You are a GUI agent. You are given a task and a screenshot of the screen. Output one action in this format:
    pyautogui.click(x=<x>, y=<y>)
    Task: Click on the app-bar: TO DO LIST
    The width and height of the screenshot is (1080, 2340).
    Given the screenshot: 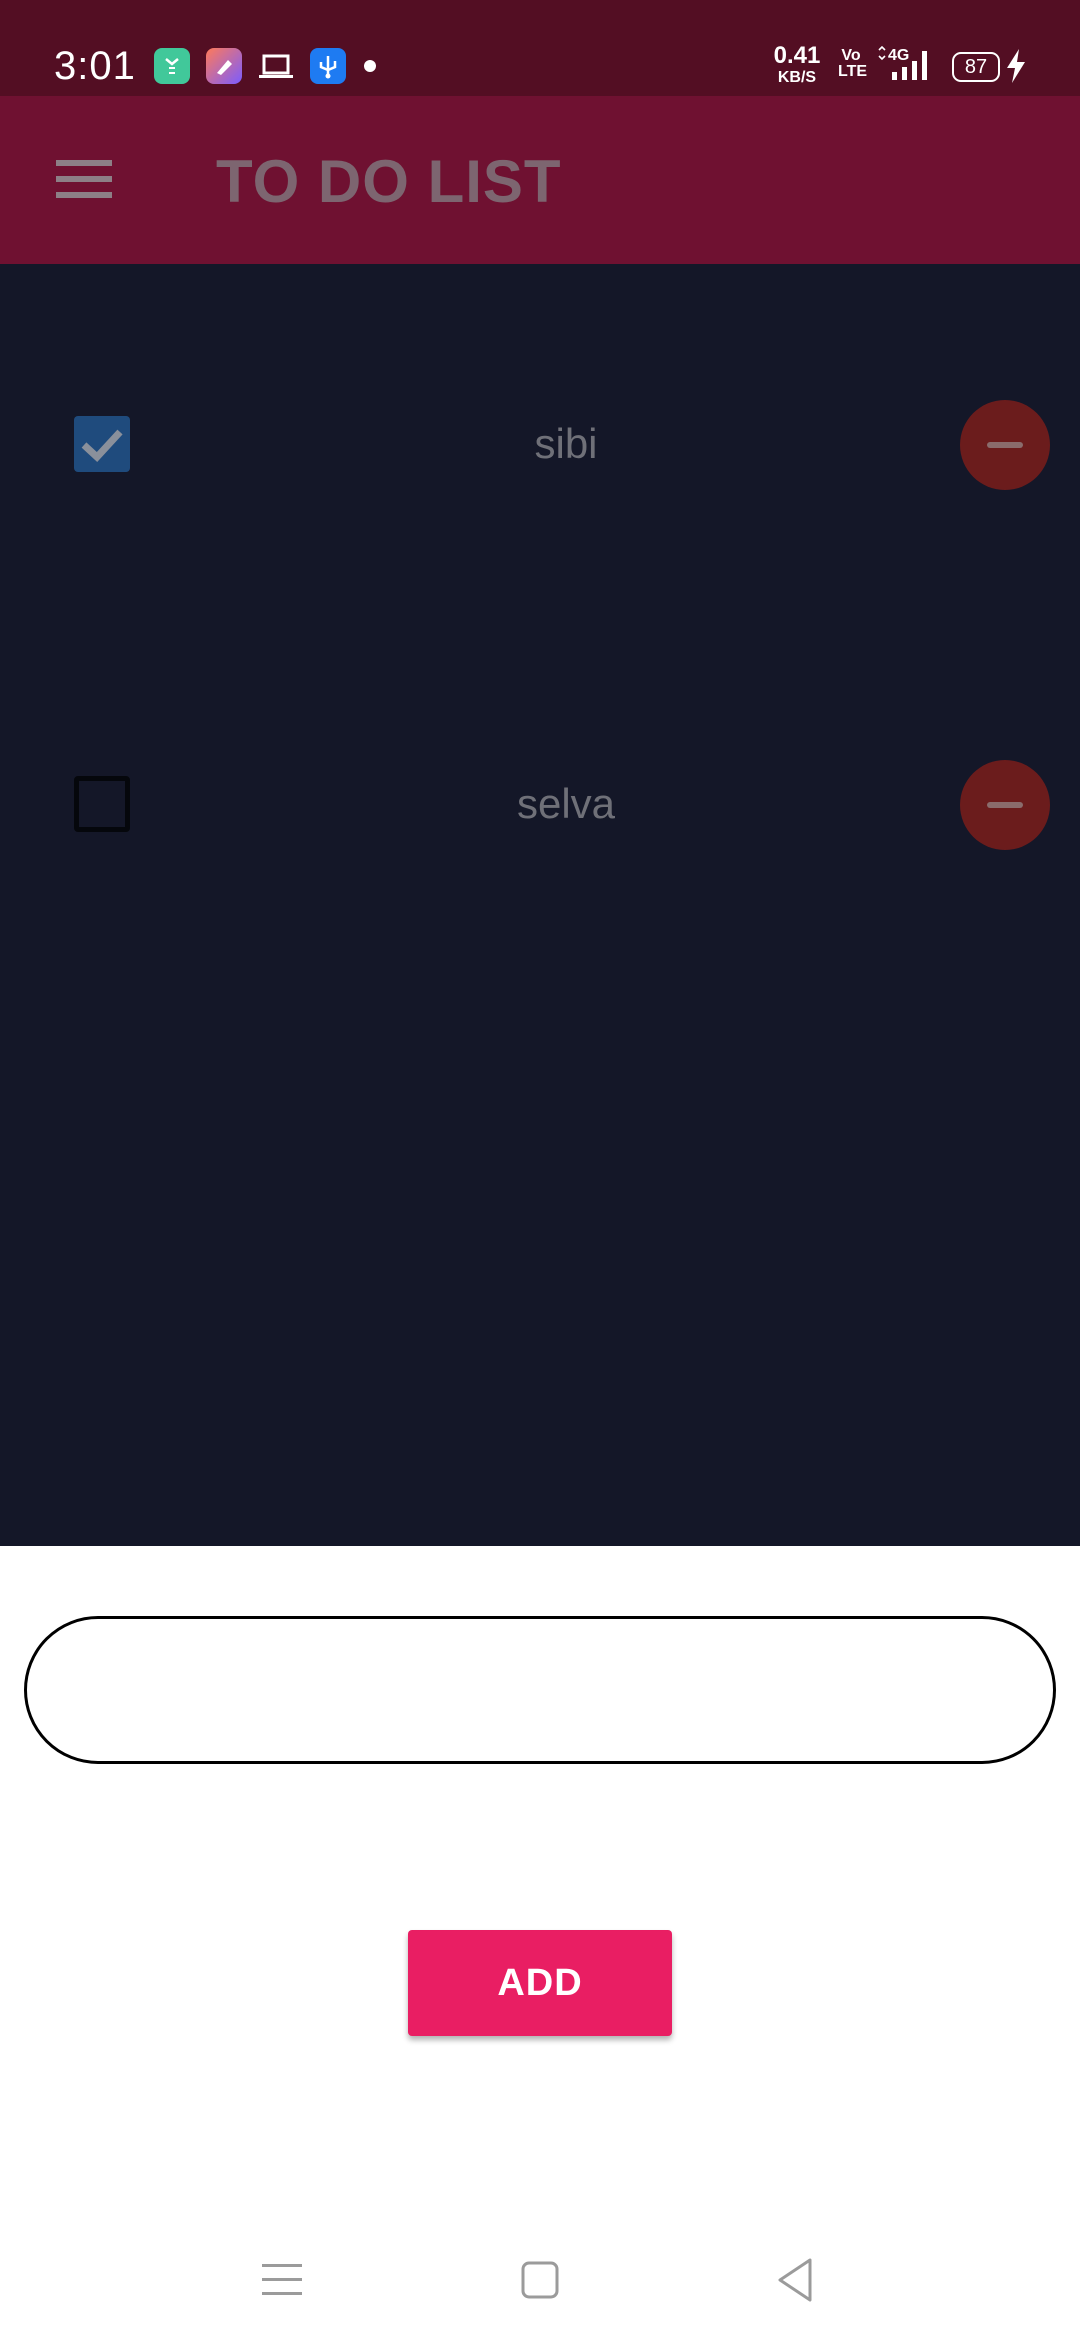 What is the action you would take?
    pyautogui.click(x=540, y=180)
    